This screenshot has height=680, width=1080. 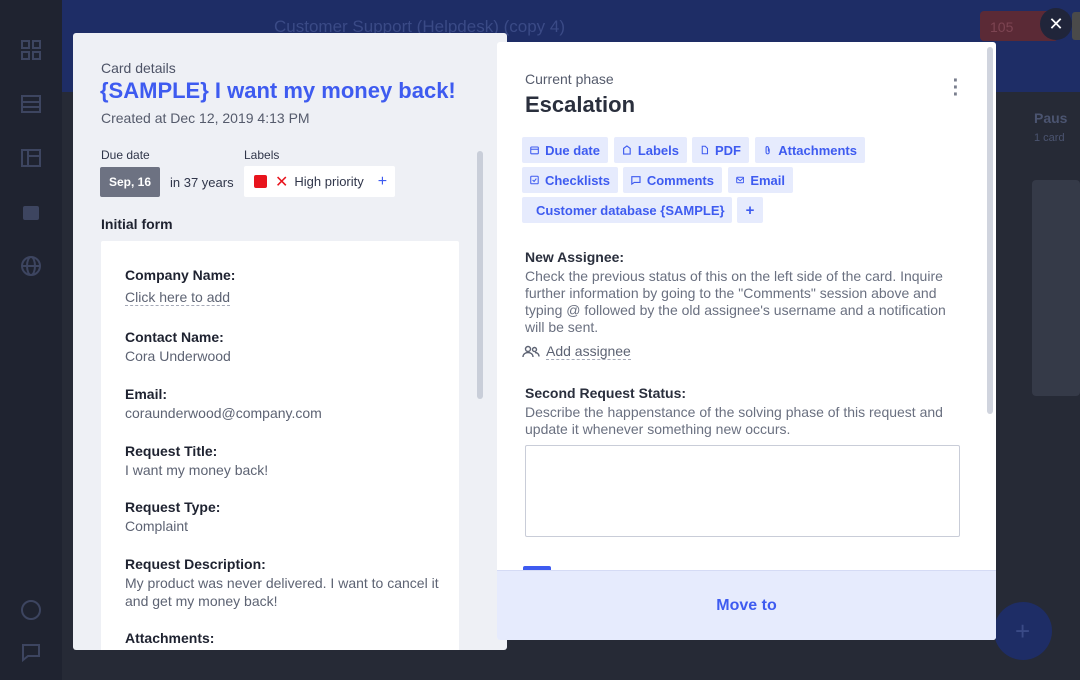 What do you see at coordinates (630, 210) in the screenshot?
I see `chip-label: Customer database {SAMPLE}` at bounding box center [630, 210].